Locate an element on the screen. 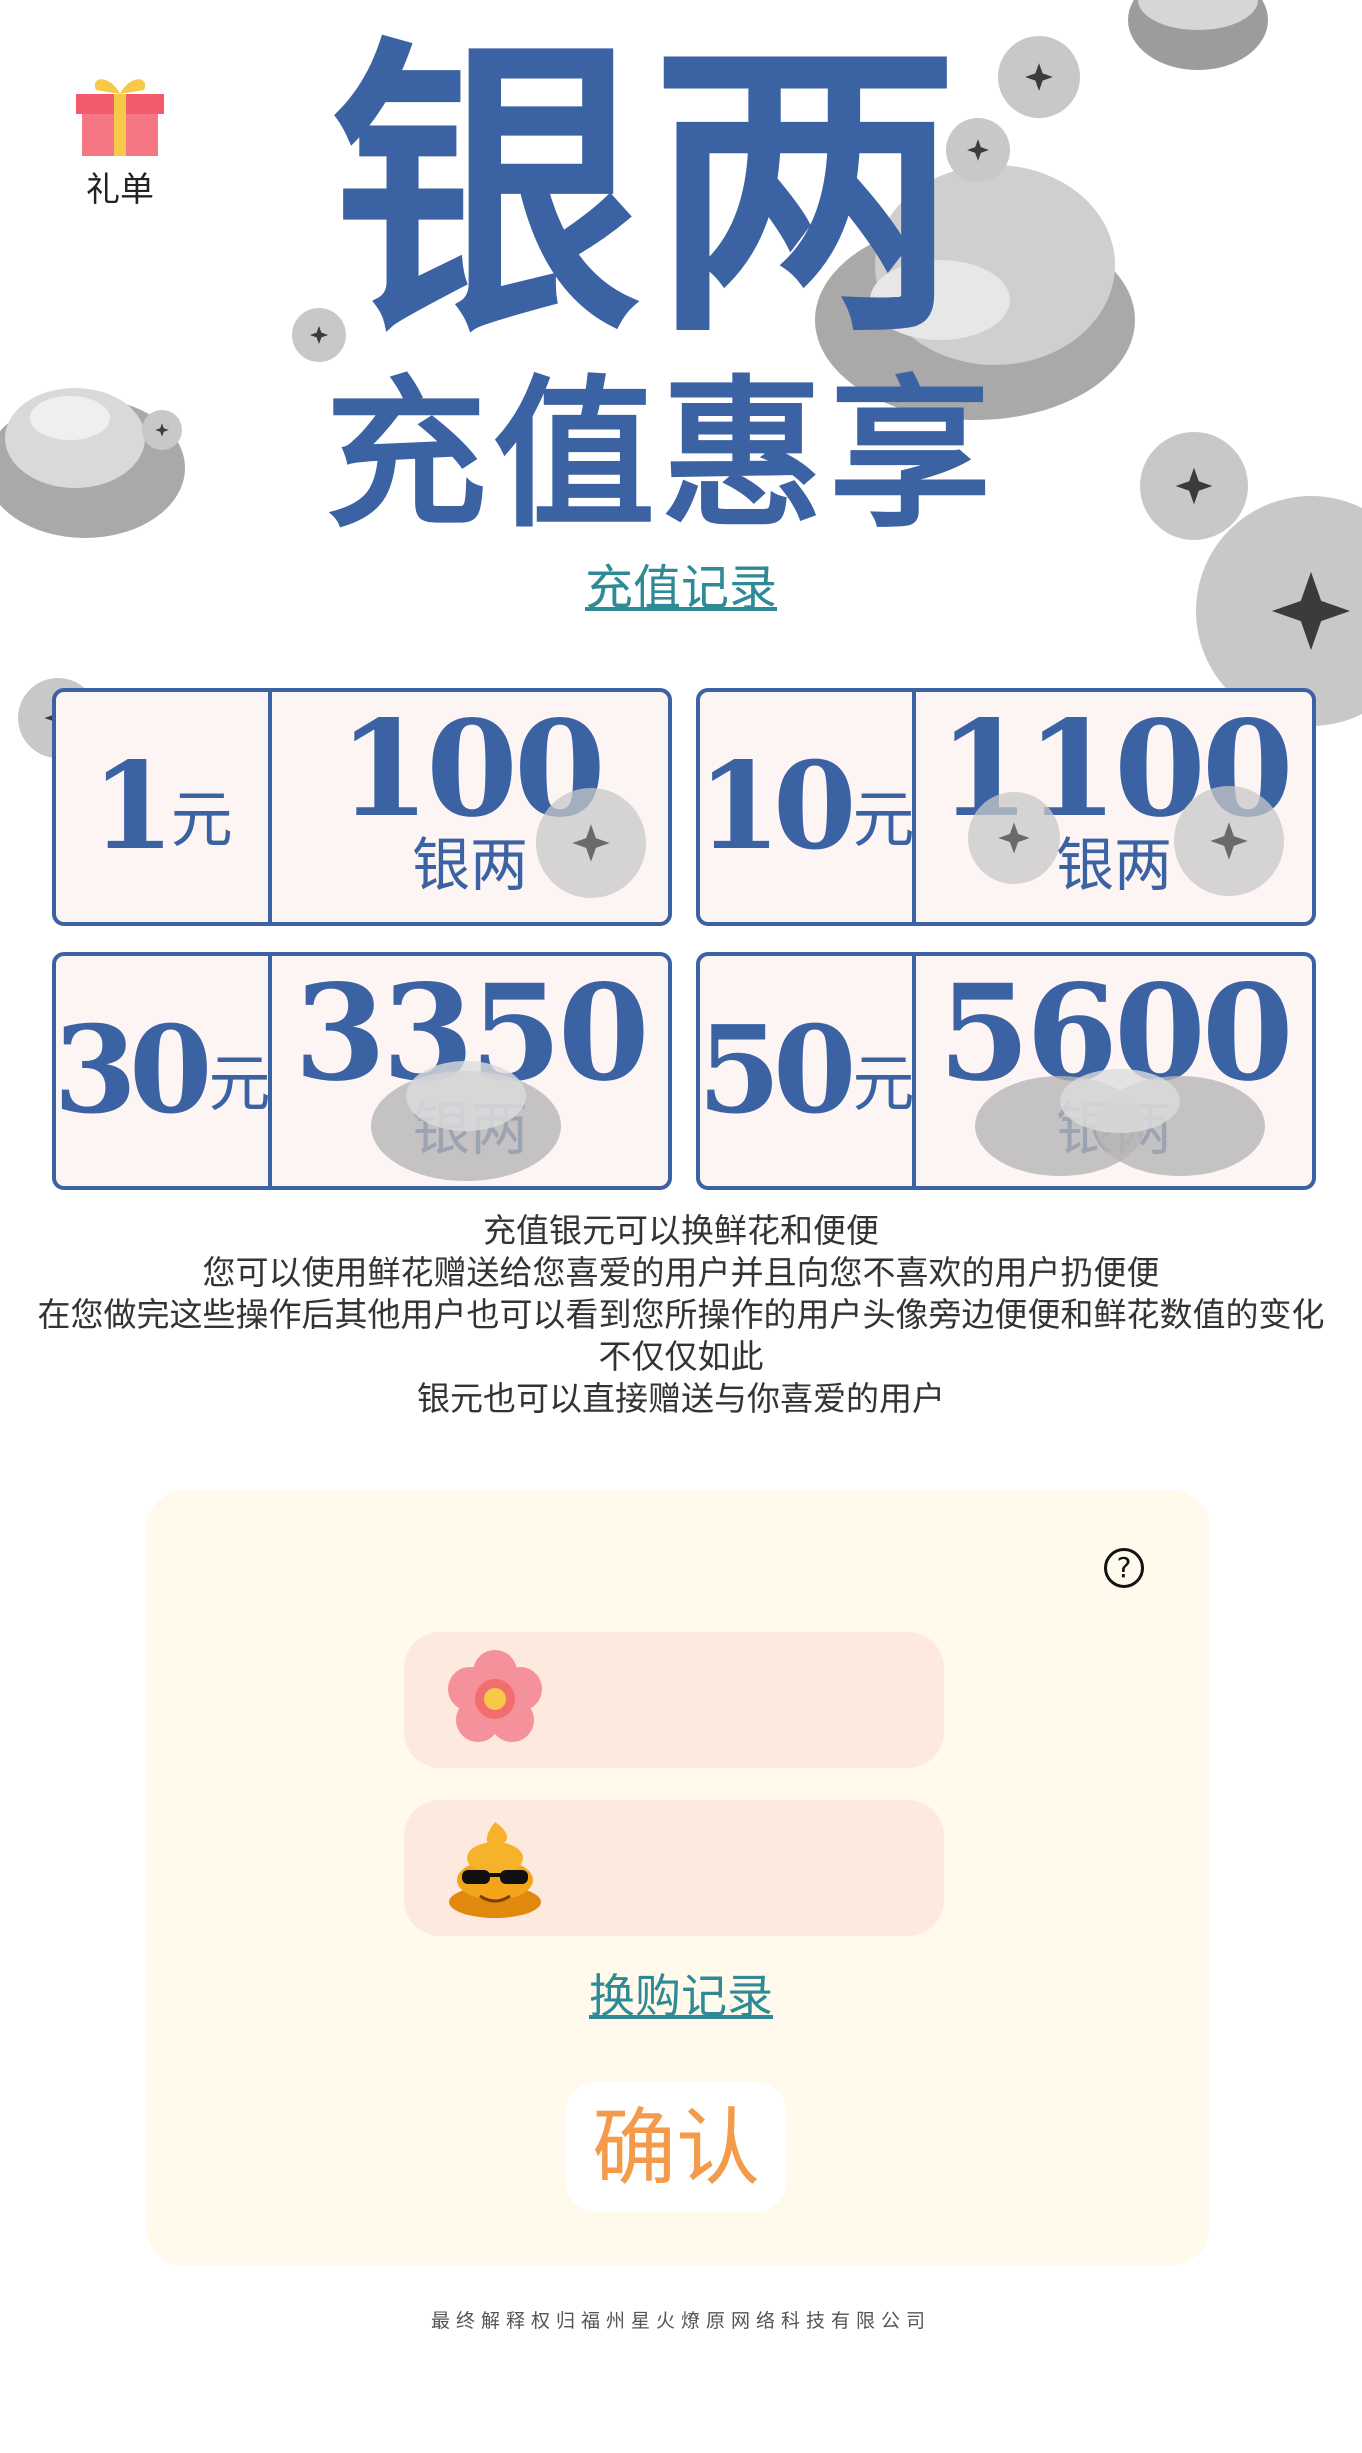 The image size is (1362, 2453). gift-list-button: 礼单 is located at coordinates (120, 139).